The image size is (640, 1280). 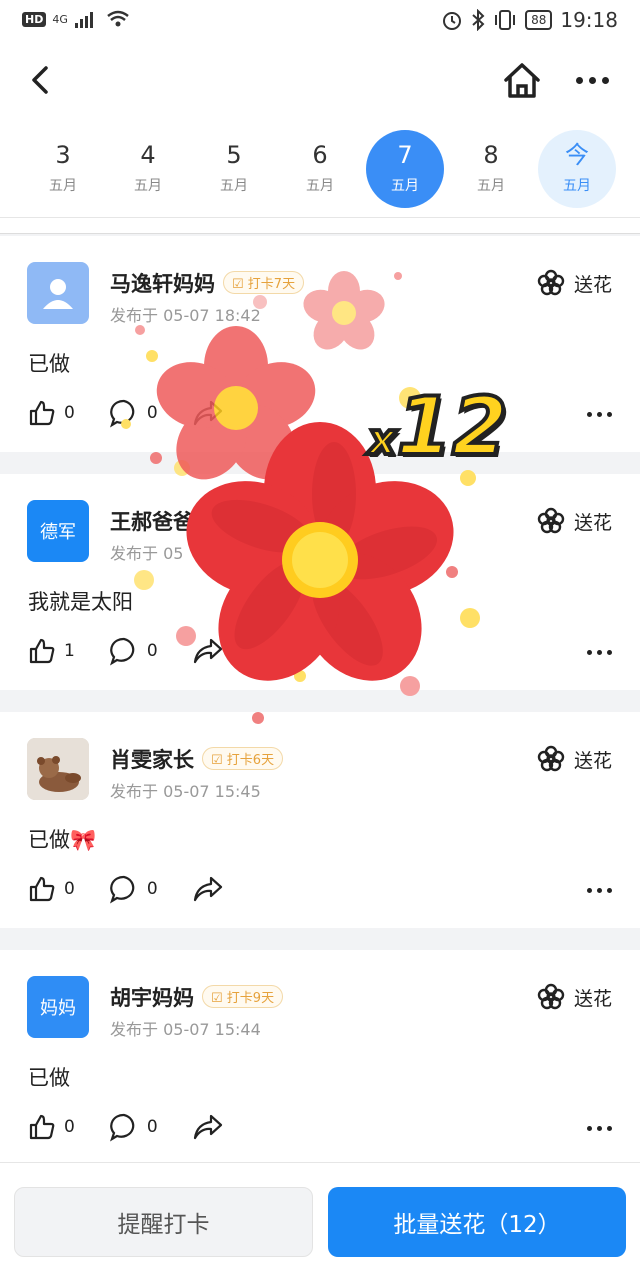 I want to click on status-bar: HD 4G 88 19:18, so click(x=320, y=22).